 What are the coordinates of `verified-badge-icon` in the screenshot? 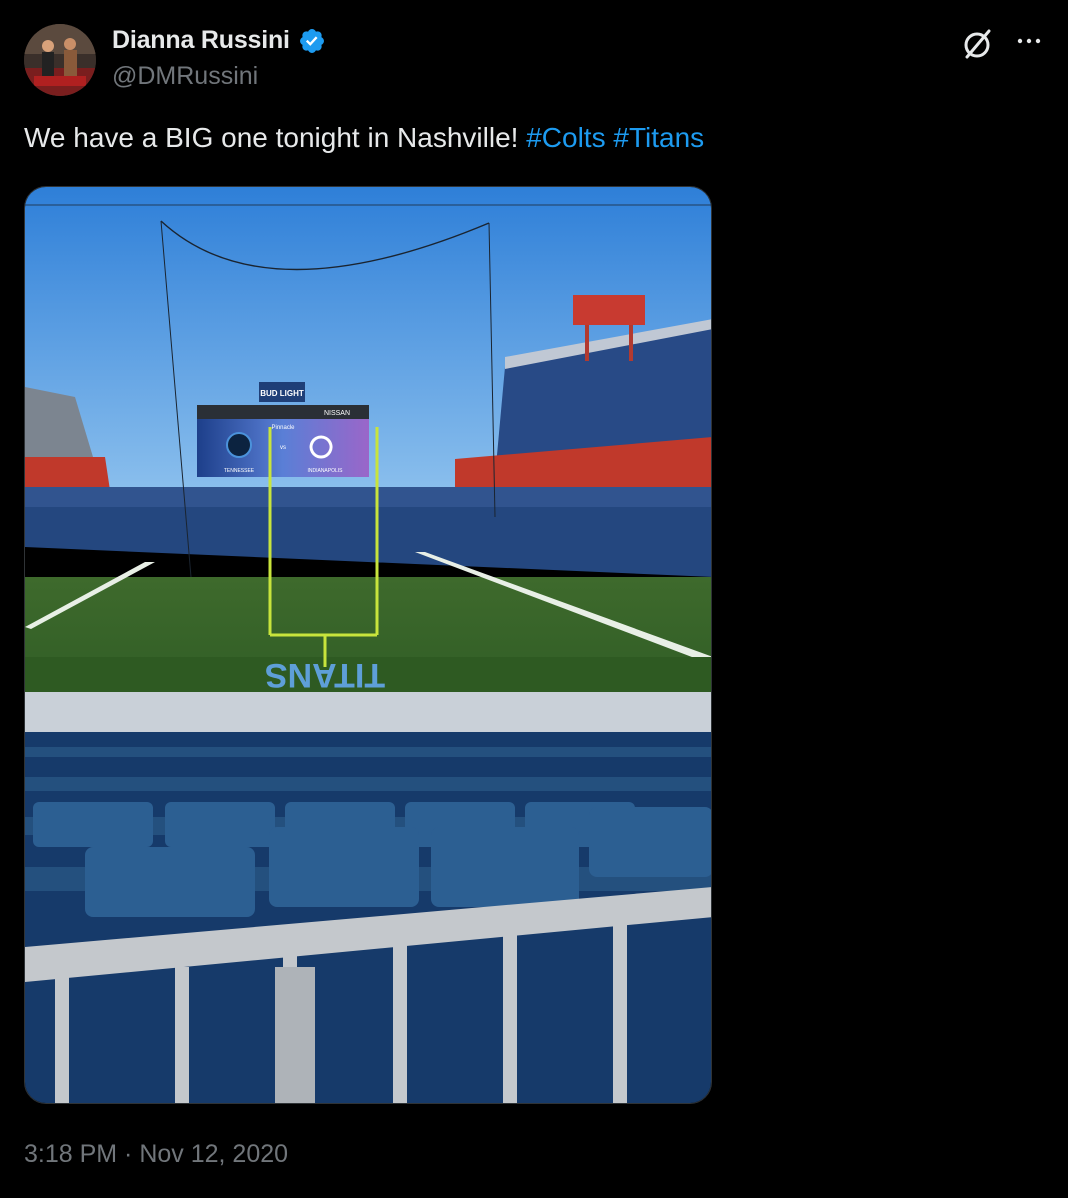 It's located at (312, 41).